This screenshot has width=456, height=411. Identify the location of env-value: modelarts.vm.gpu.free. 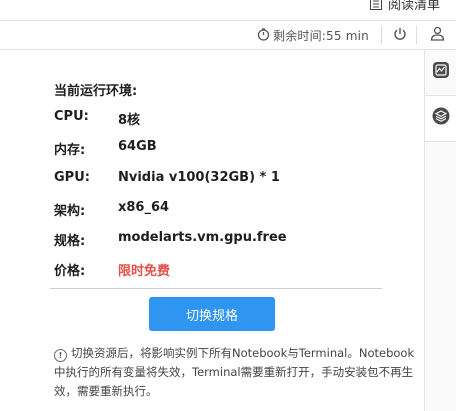
(202, 237).